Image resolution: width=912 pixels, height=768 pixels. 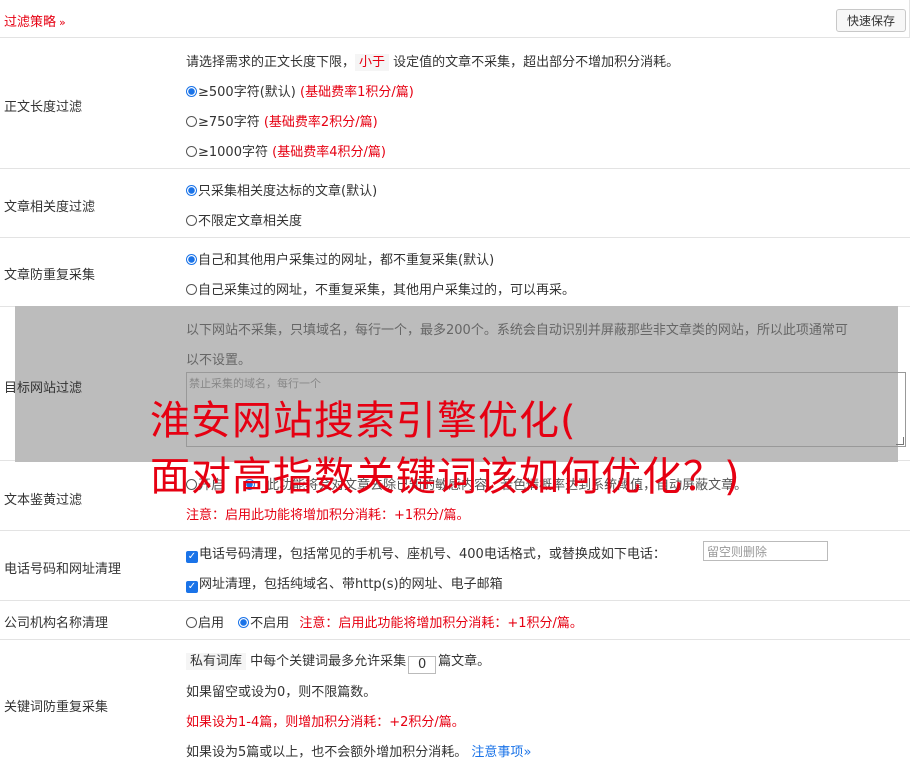 I want to click on phone-url-label: 电话号码和网址清理, so click(x=63, y=569).